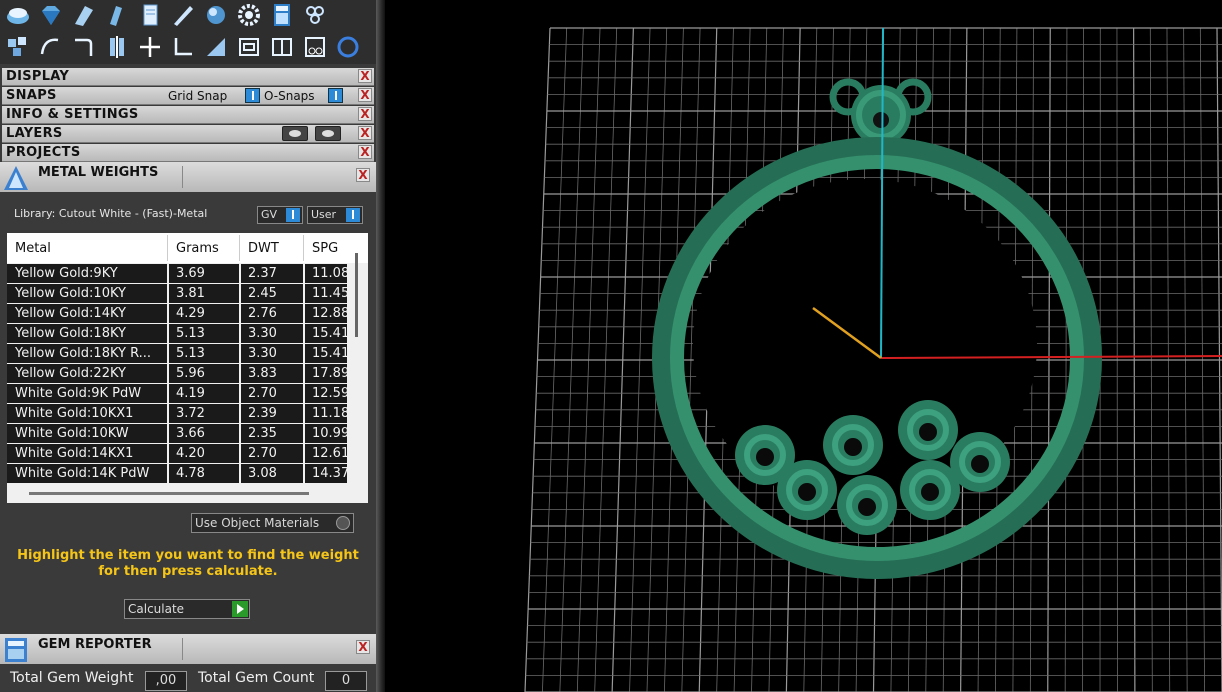 The width and height of the screenshot is (1222, 692). I want to click on column-header-spg: SPG, so click(325, 248).